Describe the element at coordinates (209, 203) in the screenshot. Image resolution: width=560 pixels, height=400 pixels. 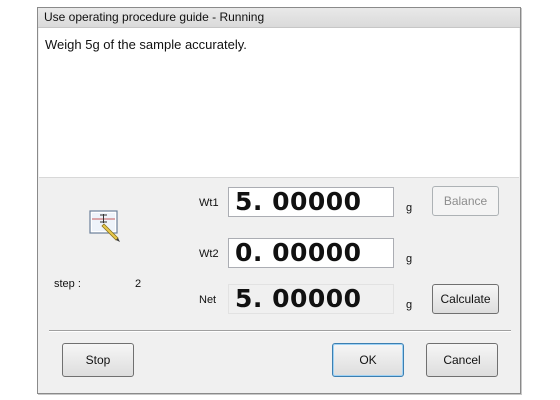
I see `wt1-label: Wt1` at that location.